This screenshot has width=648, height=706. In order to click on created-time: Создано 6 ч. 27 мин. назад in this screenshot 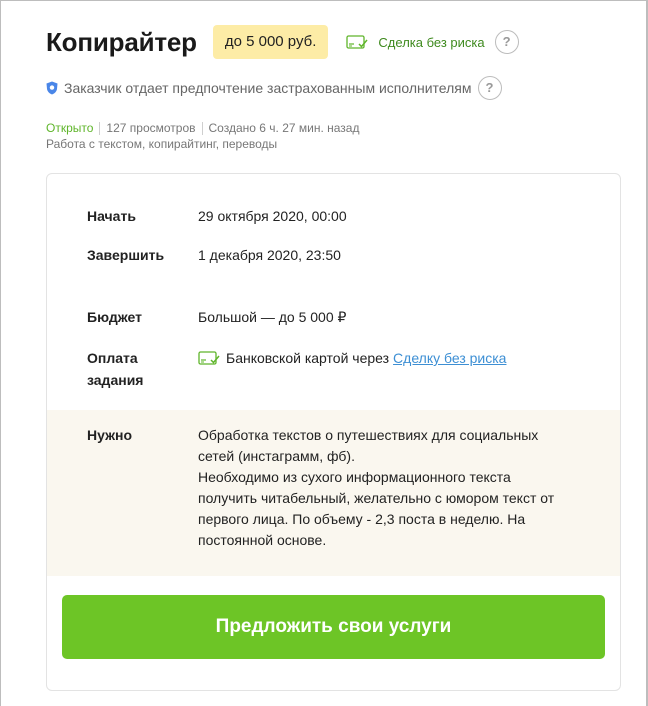, I will do `click(284, 128)`.